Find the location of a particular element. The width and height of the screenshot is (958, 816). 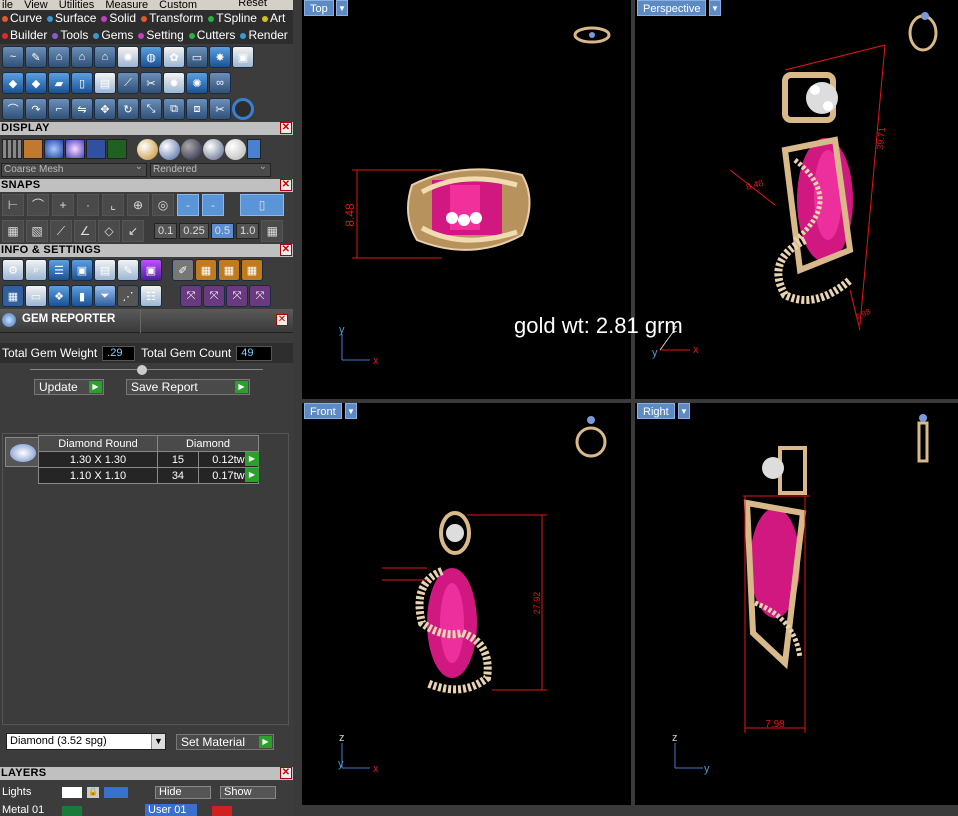

lock-solid-icon: ⌂ is located at coordinates (105, 57).